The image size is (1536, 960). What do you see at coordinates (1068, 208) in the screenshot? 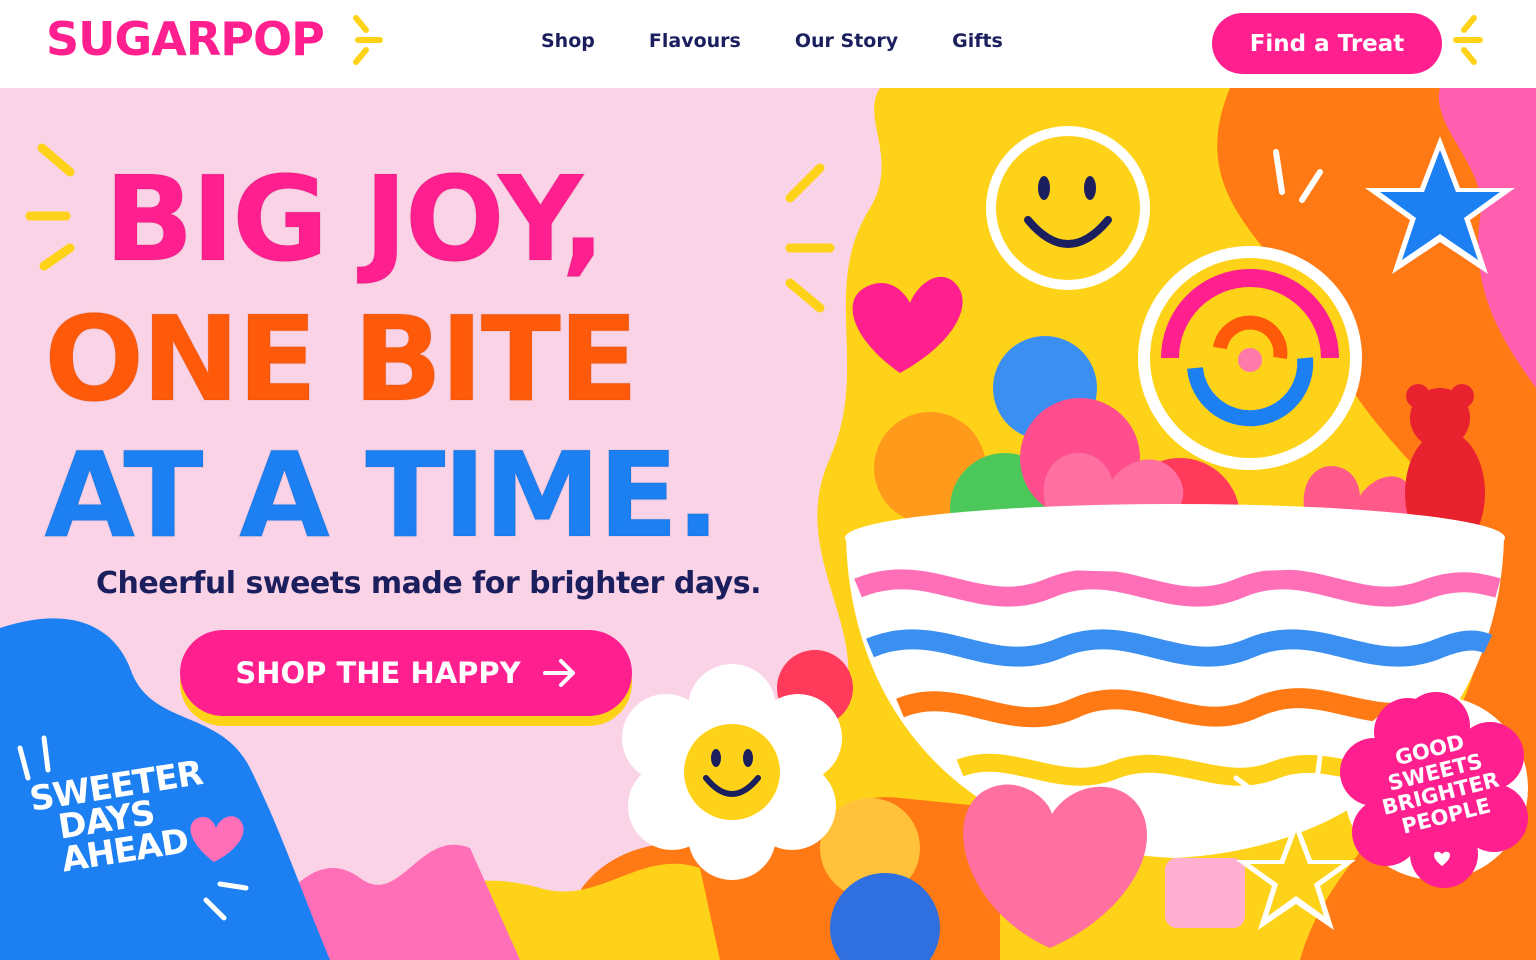
I see `smiley-icon` at bounding box center [1068, 208].